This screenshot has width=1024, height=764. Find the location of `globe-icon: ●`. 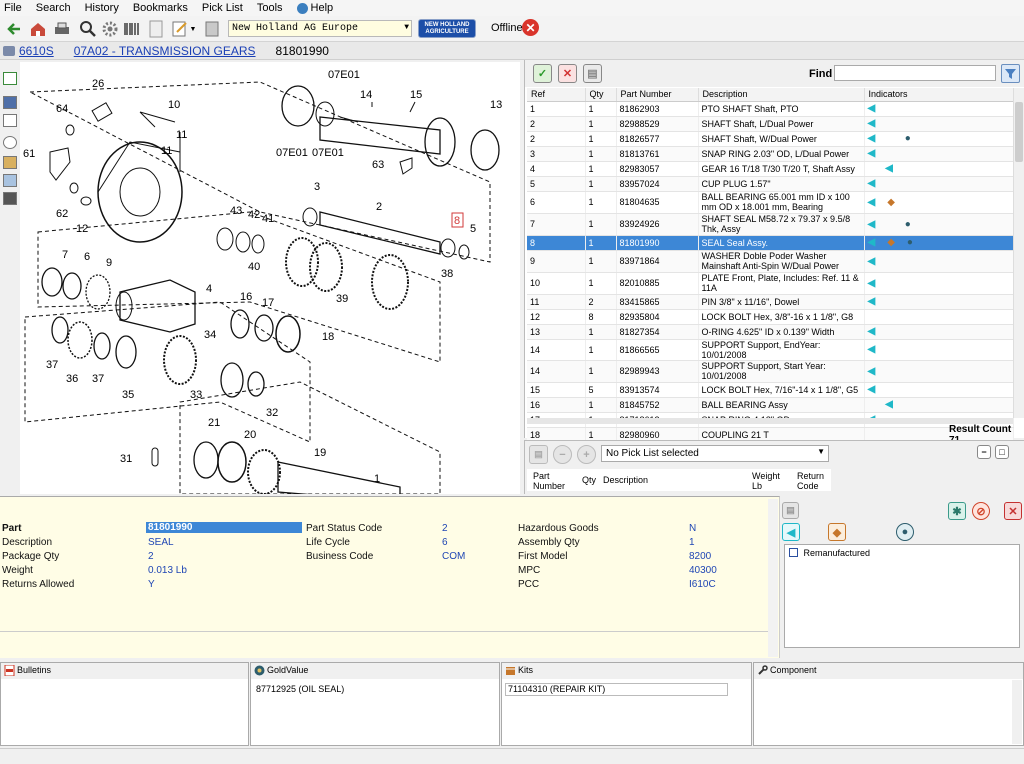

globe-icon: ● is located at coordinates (905, 532).